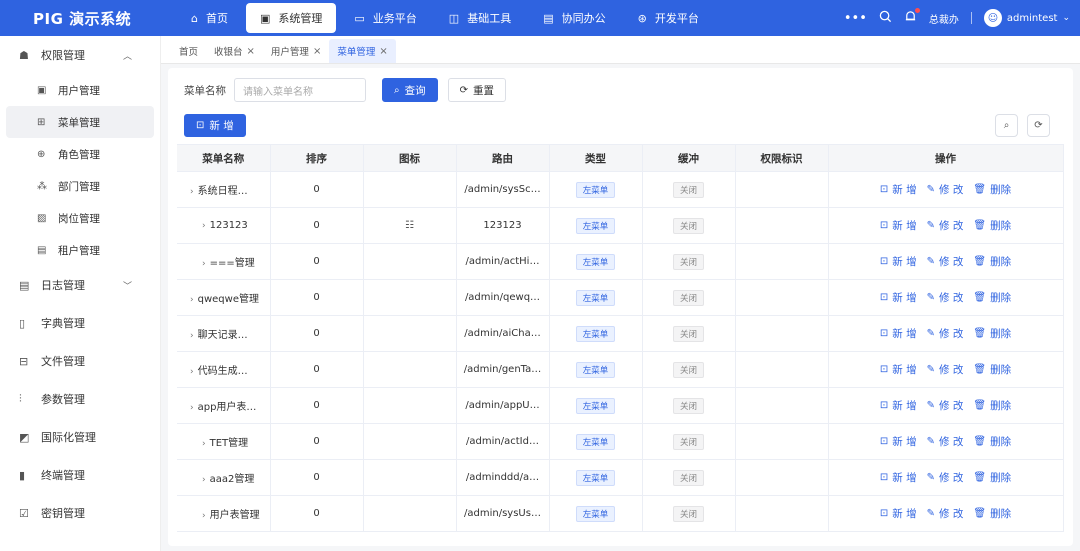 The height and width of the screenshot is (551, 1080). I want to click on toggle-search-button: ⌕, so click(1006, 125).